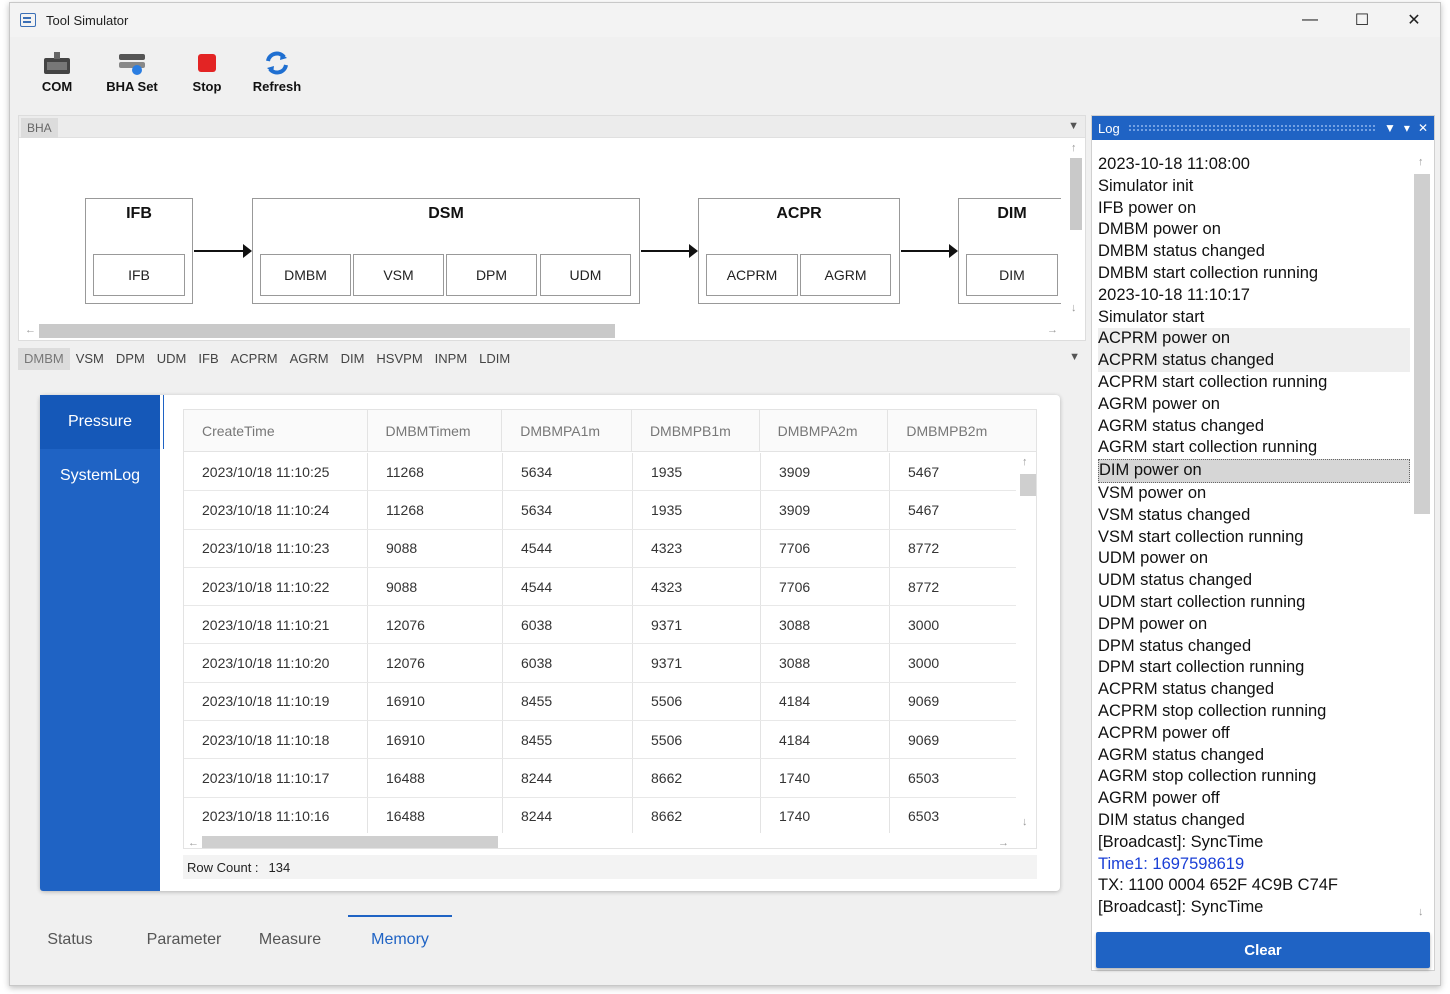 Image resolution: width=1450 pixels, height=994 pixels. What do you see at coordinates (57, 66) in the screenshot?
I see `com-button: COM` at bounding box center [57, 66].